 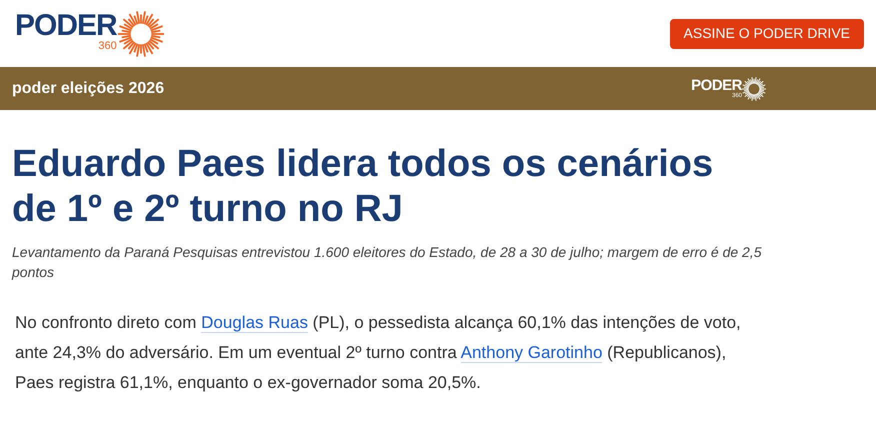 I want to click on section-title: poder eleições 2026, so click(x=88, y=88).